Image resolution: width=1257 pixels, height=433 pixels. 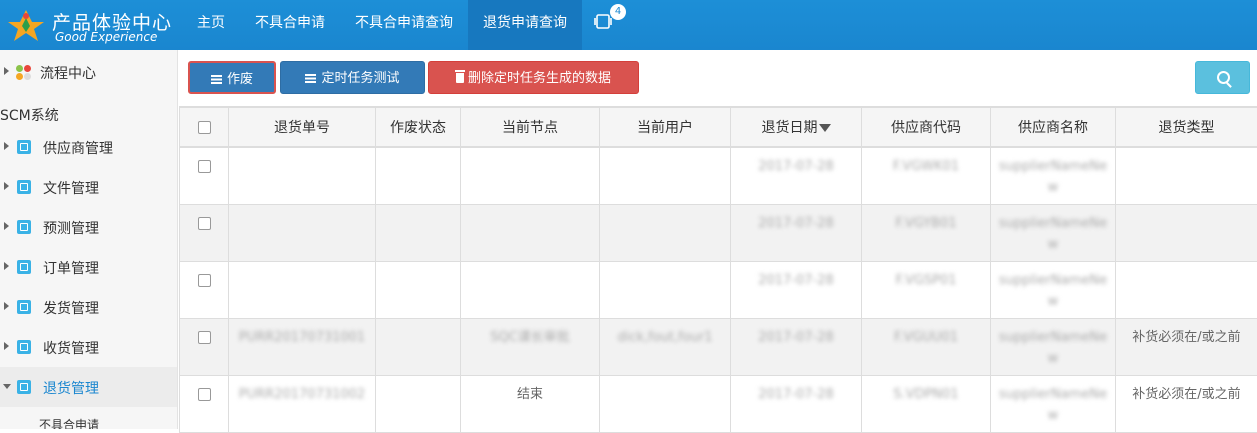 I want to click on sidebar-subitem-defect-apply: 不具合申请, so click(x=69, y=422).